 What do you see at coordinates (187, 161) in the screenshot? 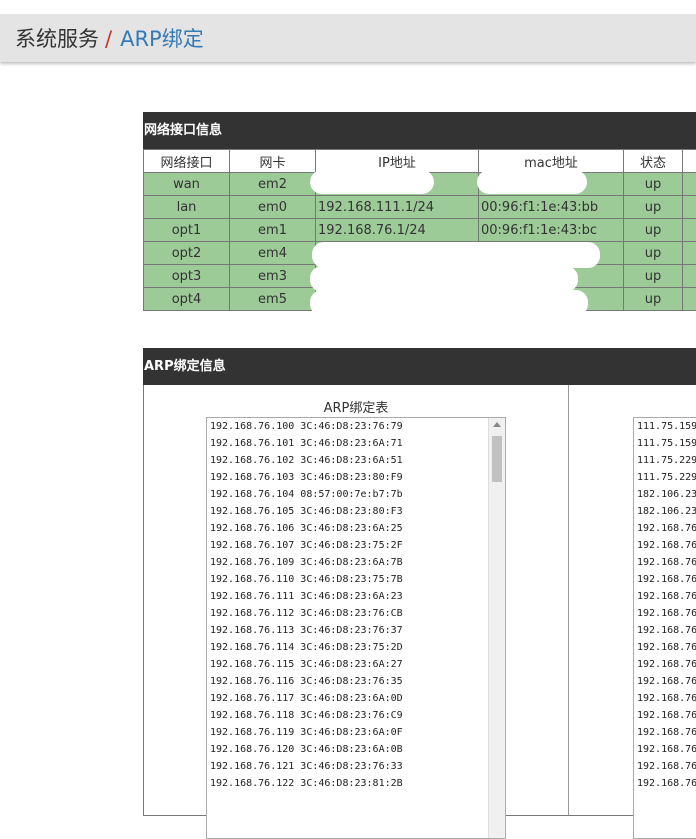
I see `header-iface: 网络接口` at bounding box center [187, 161].